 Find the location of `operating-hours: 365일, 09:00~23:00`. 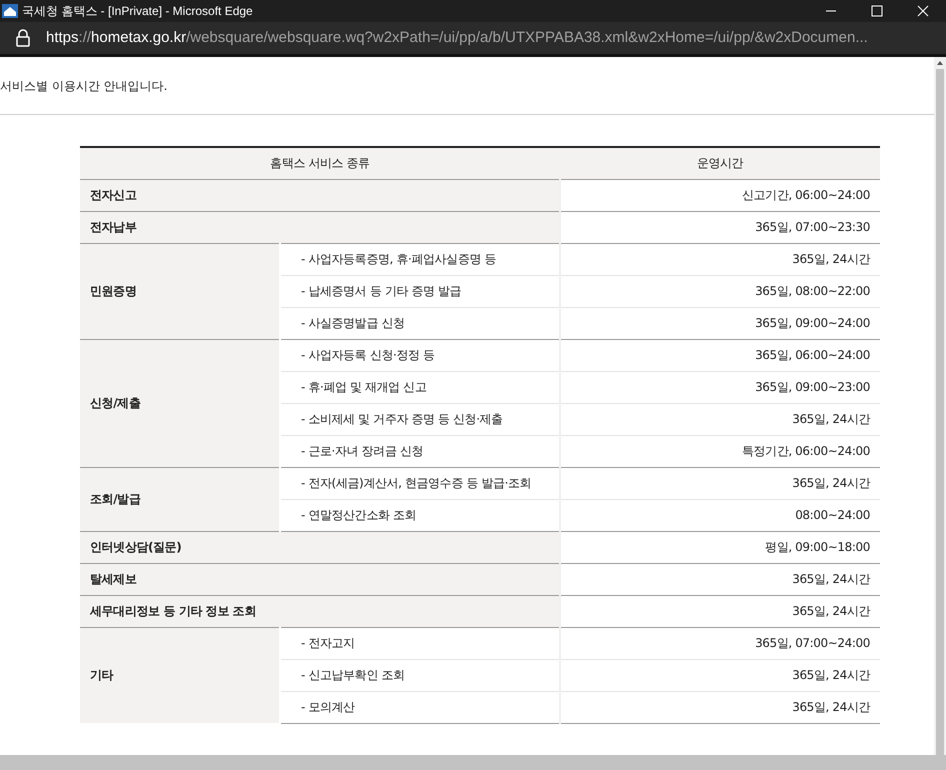

operating-hours: 365일, 09:00~23:00 is located at coordinates (720, 387).